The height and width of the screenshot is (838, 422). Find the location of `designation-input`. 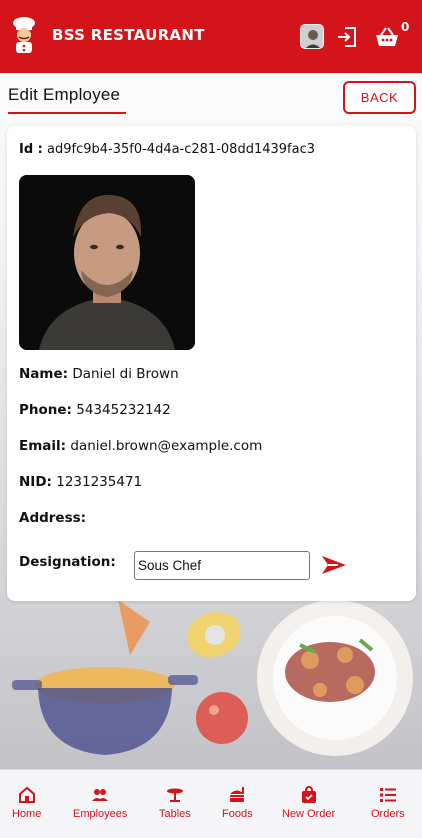

designation-input is located at coordinates (222, 565).